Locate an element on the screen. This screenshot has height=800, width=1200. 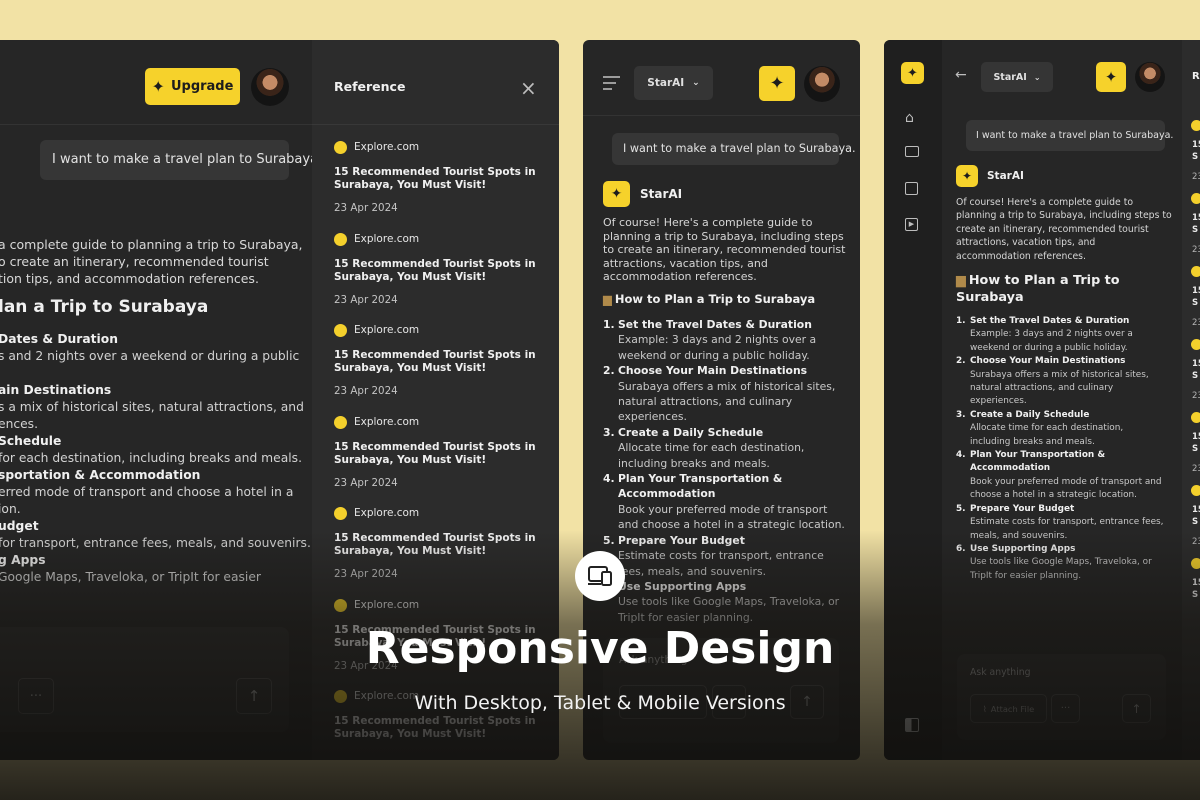
step-body: ion. is located at coordinates (10, 509).